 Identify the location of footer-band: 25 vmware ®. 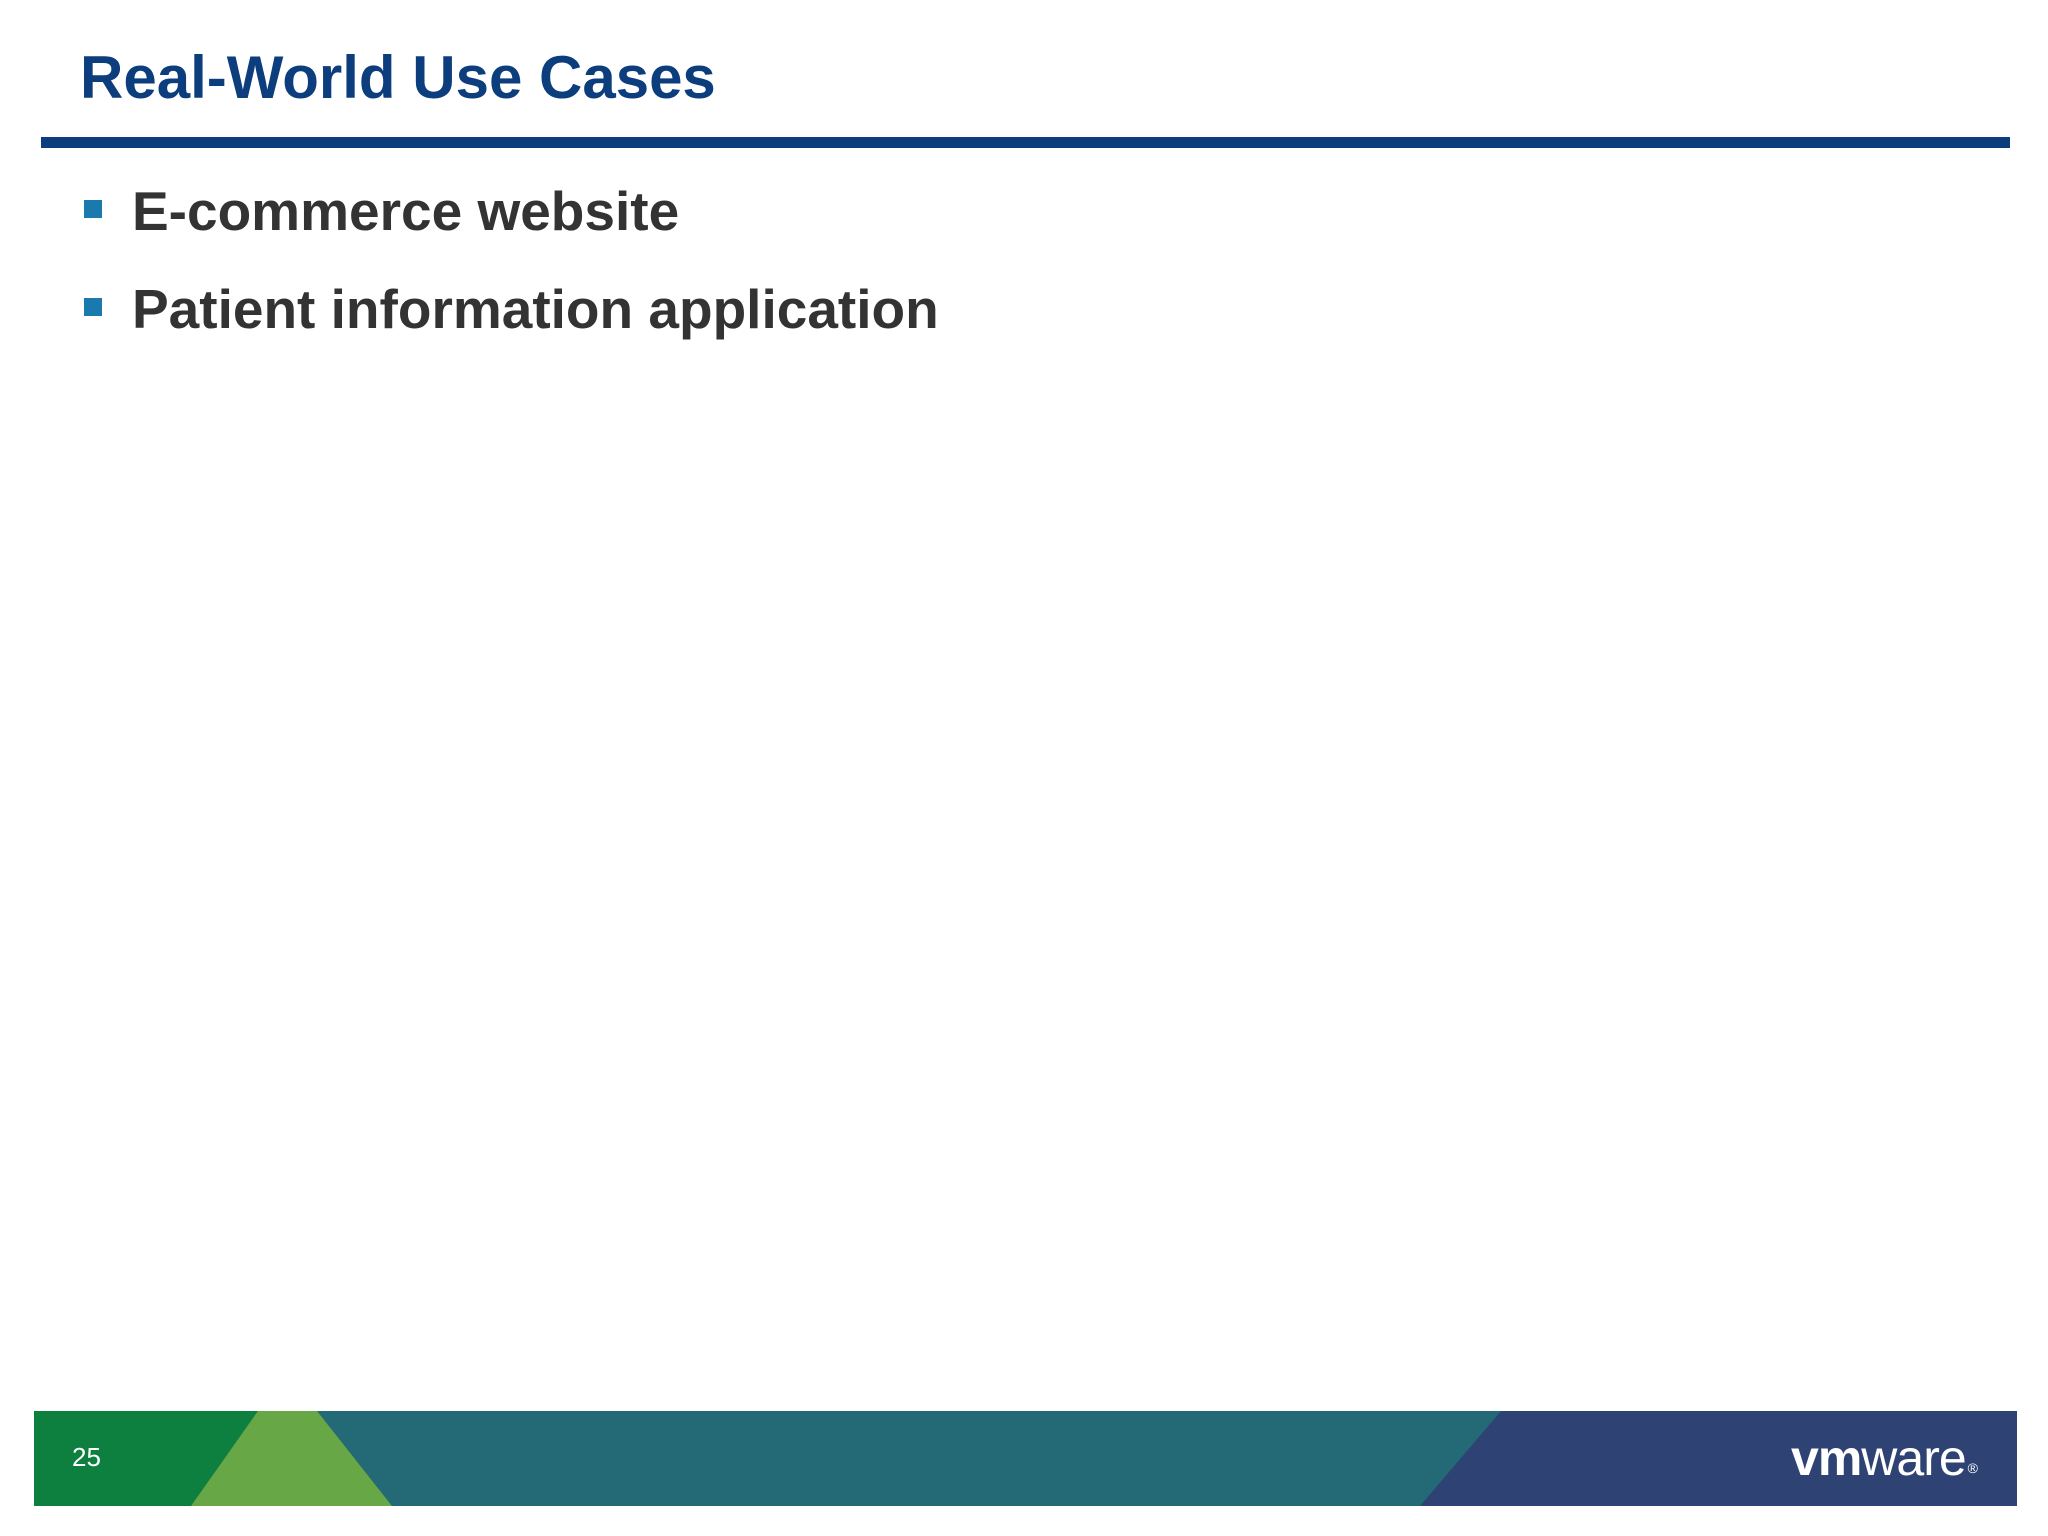
(1025, 1458).